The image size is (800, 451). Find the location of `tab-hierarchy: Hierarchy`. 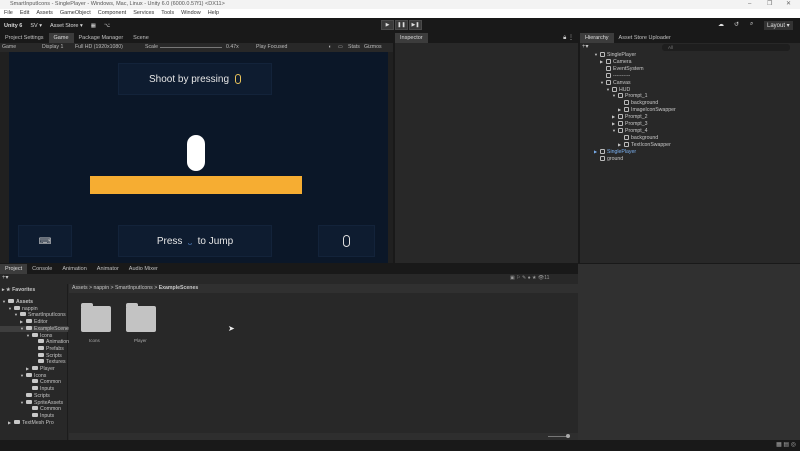

tab-hierarchy: Hierarchy is located at coordinates (597, 38).